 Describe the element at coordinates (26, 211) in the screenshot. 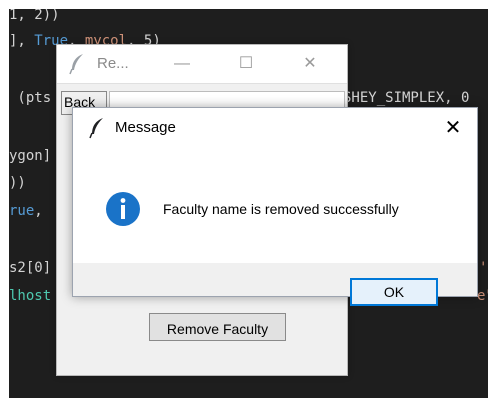

I see `code-line: rue,` at that location.